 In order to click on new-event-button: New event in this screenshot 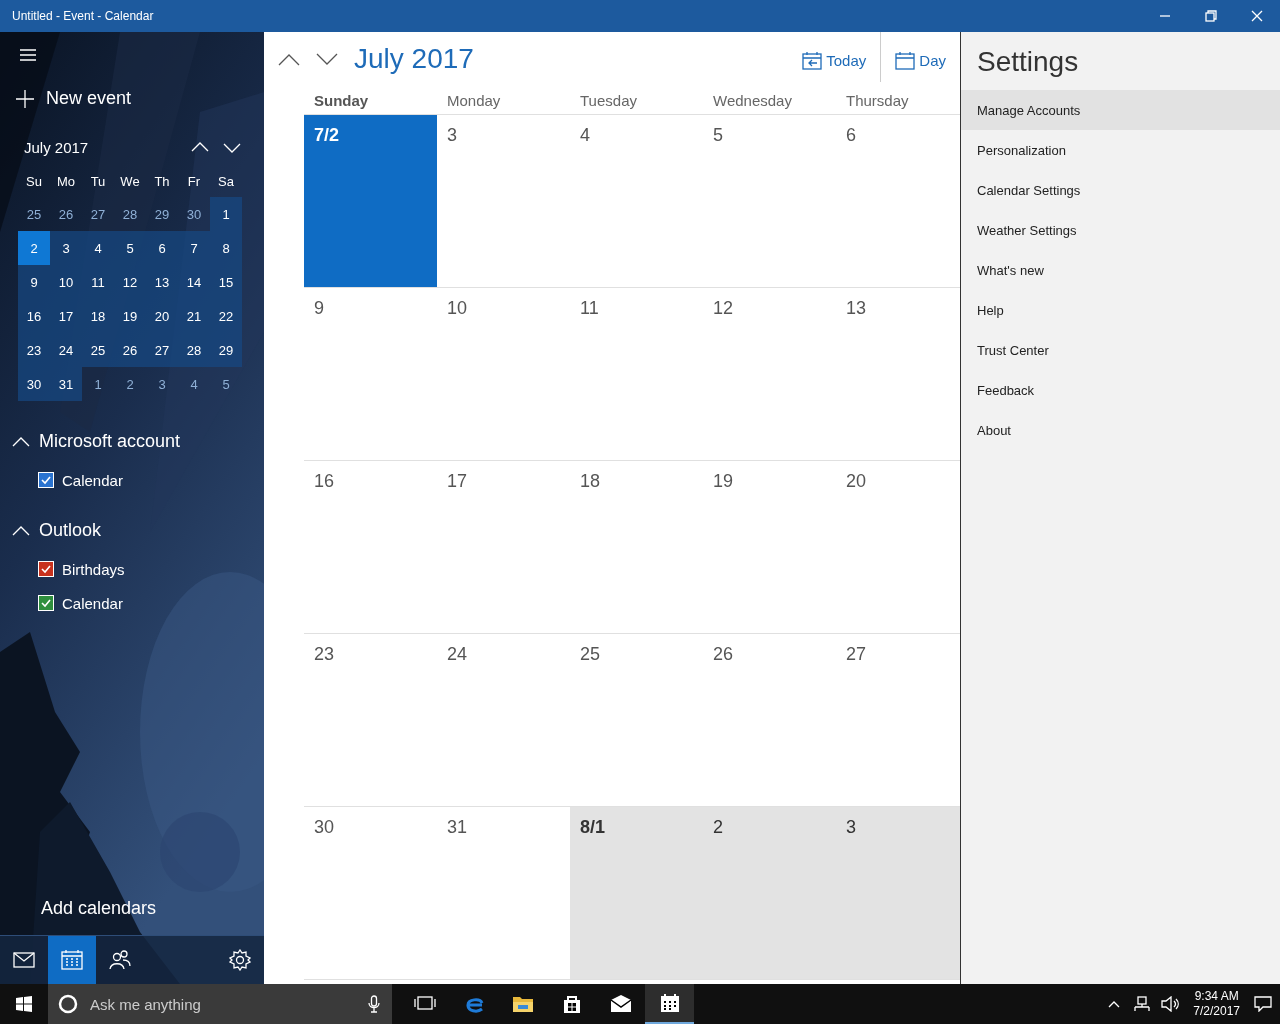, I will do `click(74, 98)`.